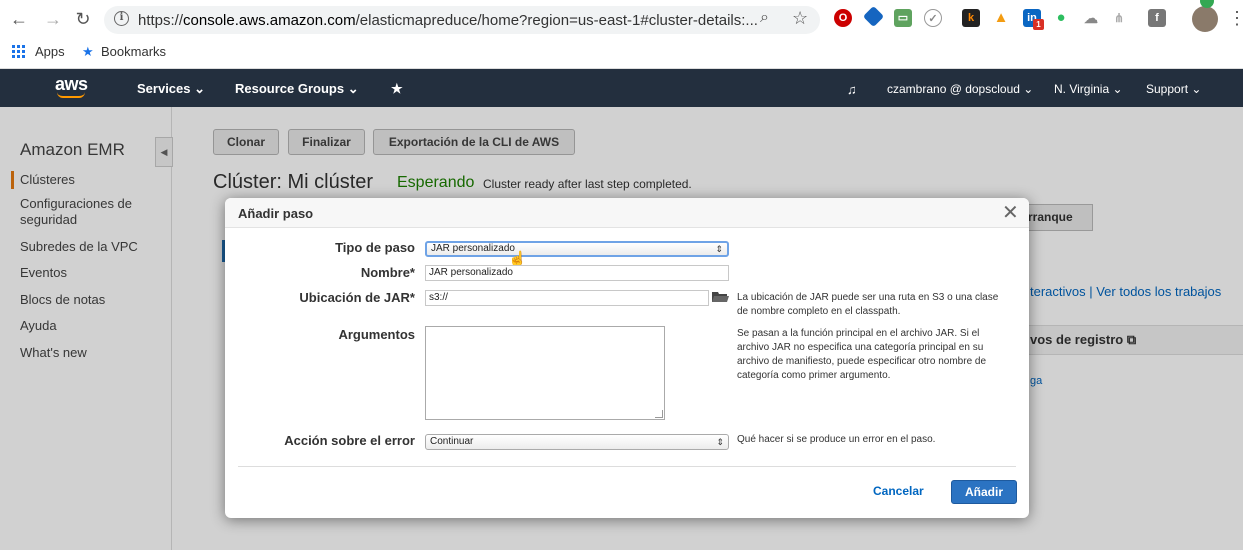 The image size is (1243, 550). Describe the element at coordinates (1157, 18) in the screenshot. I see `facebook-extension-icon: f` at that location.